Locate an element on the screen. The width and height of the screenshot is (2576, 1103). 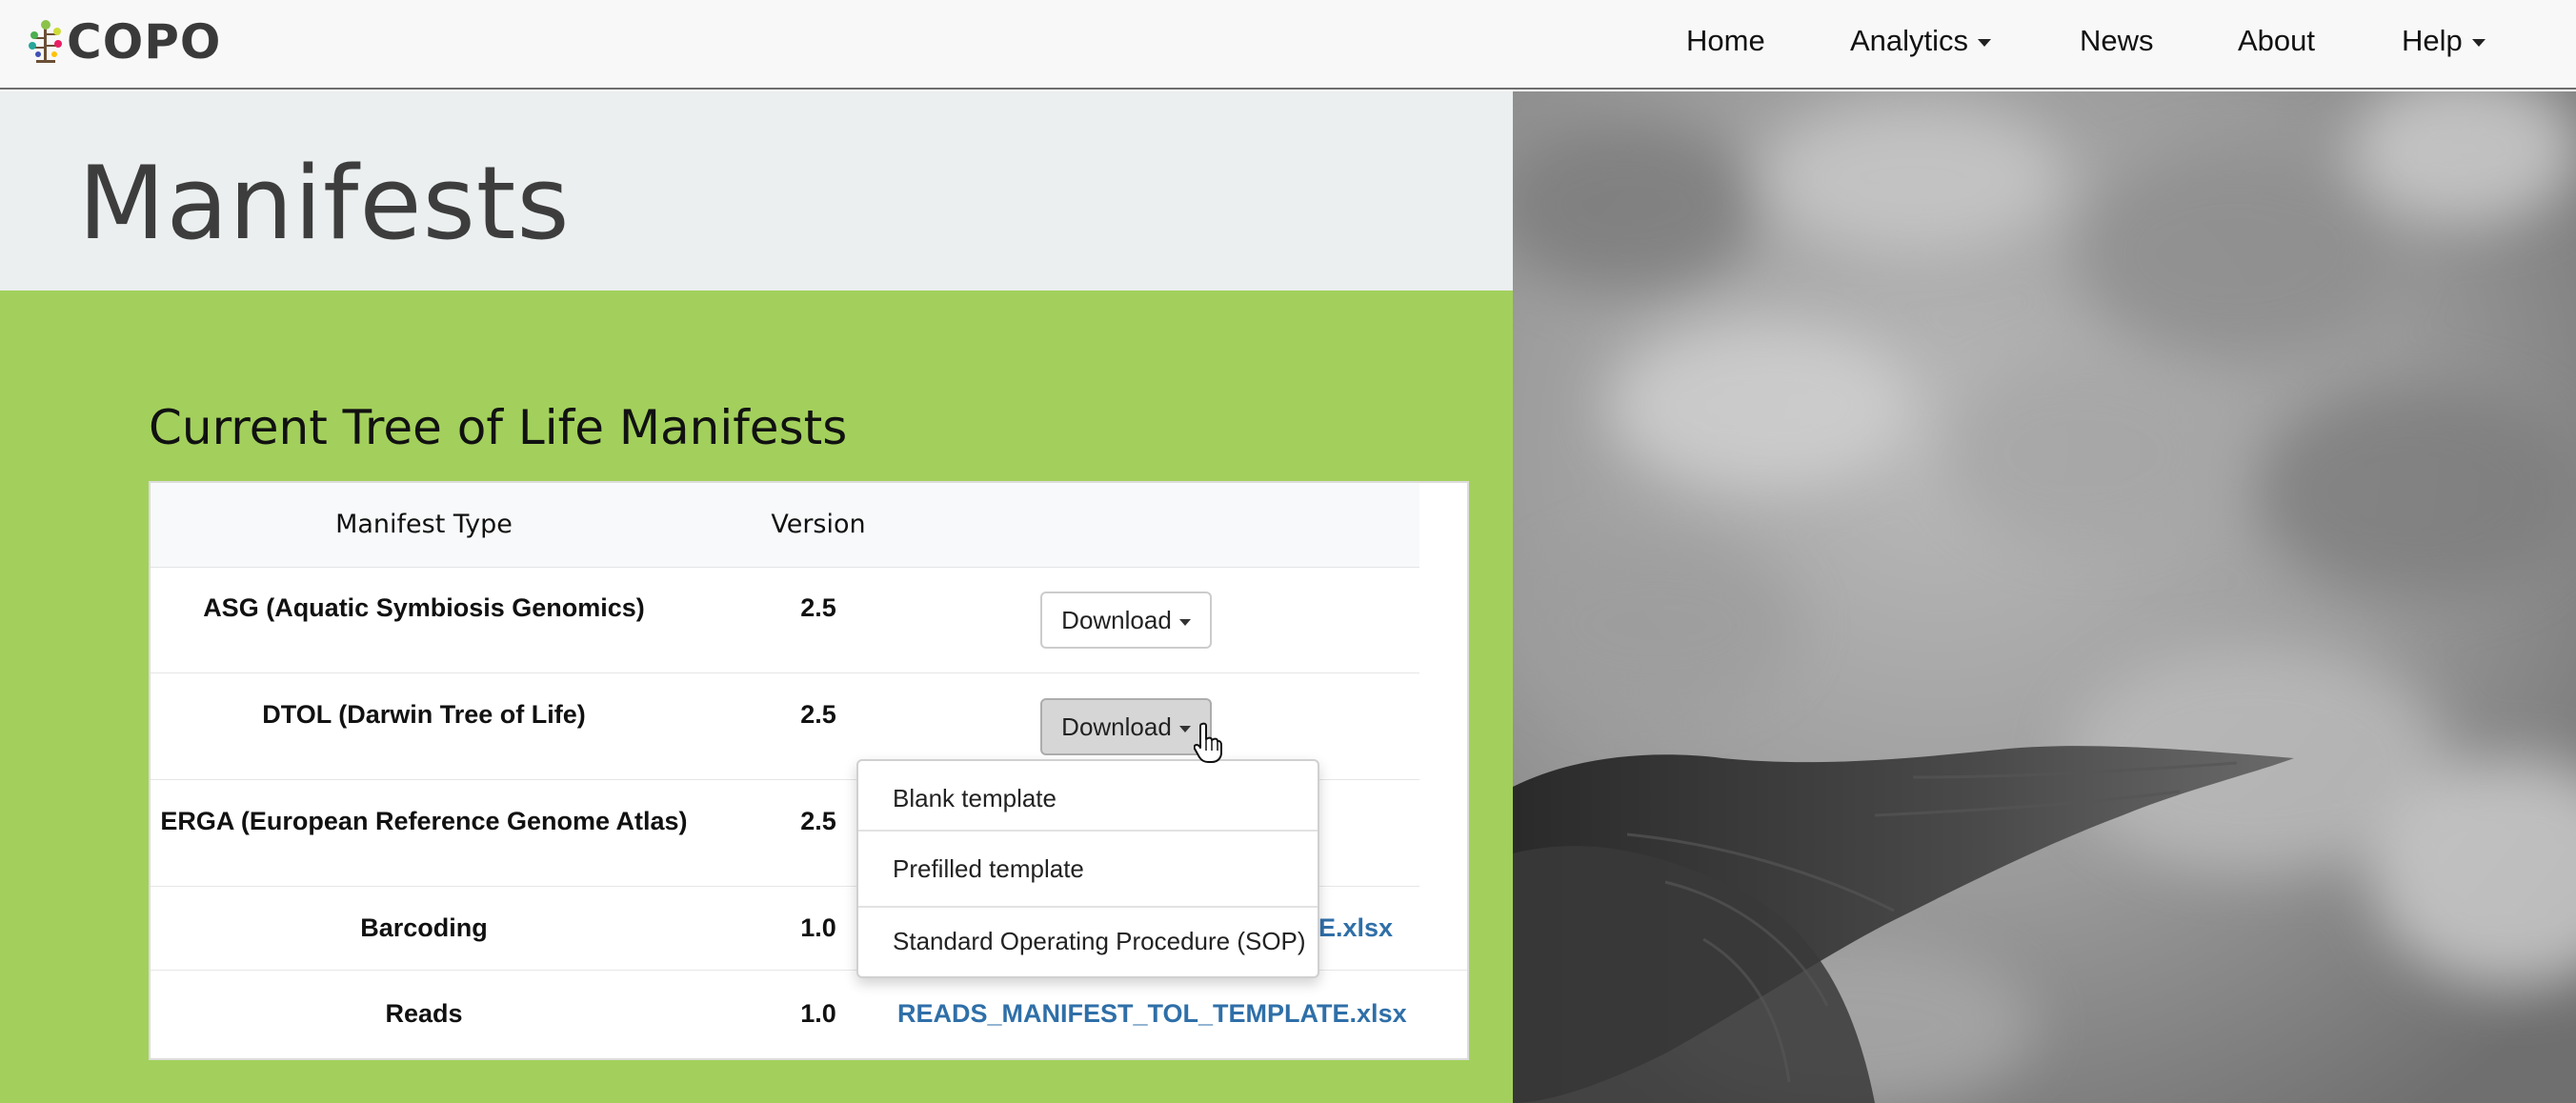
header-manifest-type: Manifest Type is located at coordinates (424, 524).